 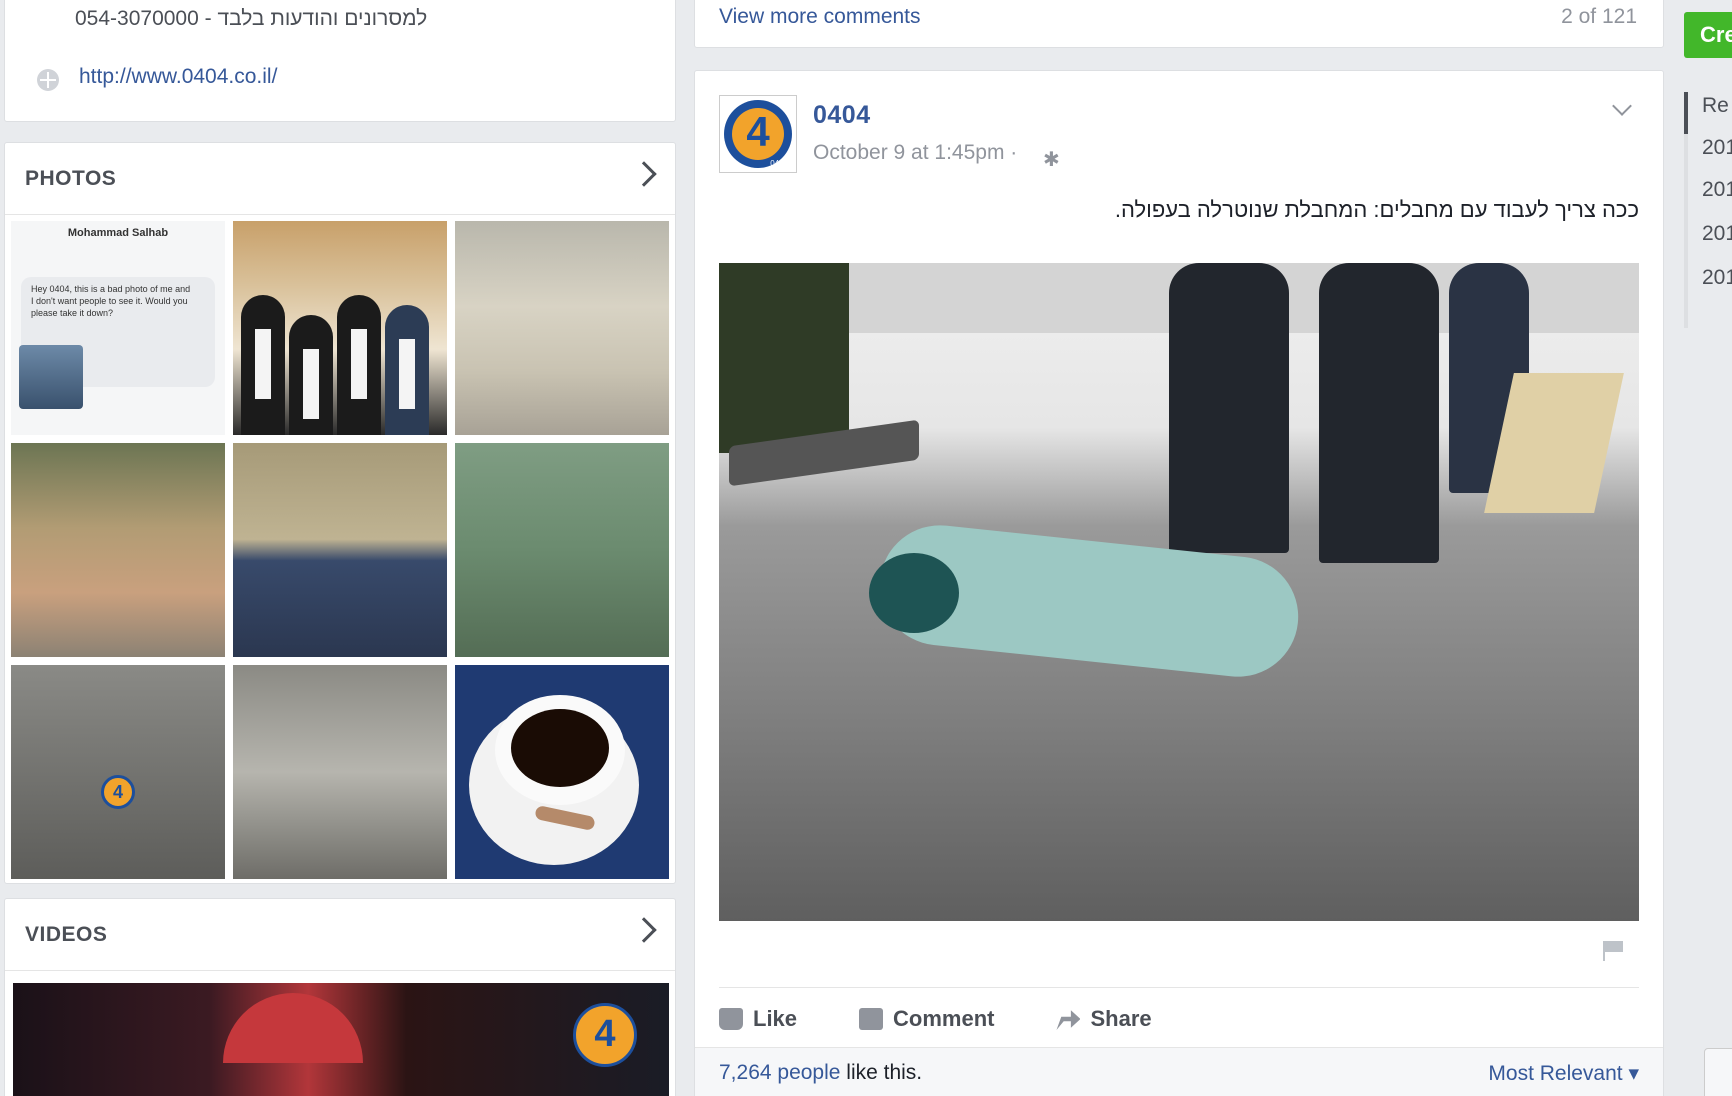 I want to click on videos-title: VIDEOS, so click(x=66, y=934).